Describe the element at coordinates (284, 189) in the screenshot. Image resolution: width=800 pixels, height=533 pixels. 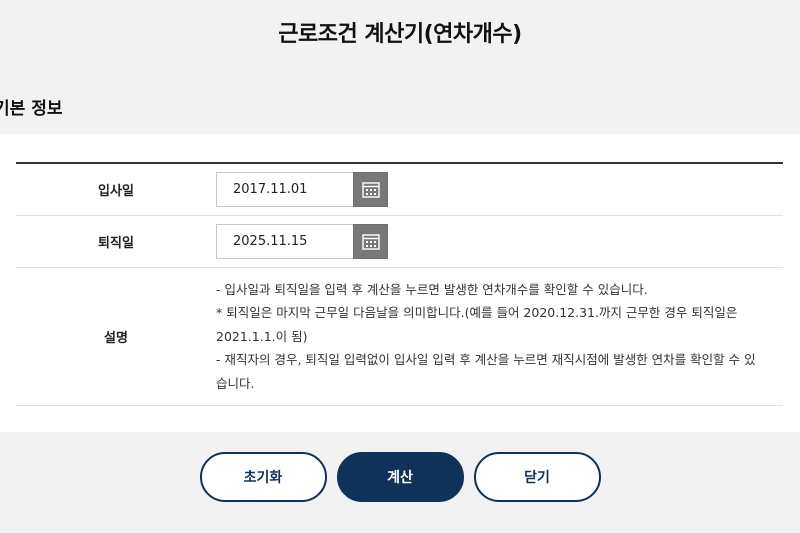
I see `join-date-input` at that location.